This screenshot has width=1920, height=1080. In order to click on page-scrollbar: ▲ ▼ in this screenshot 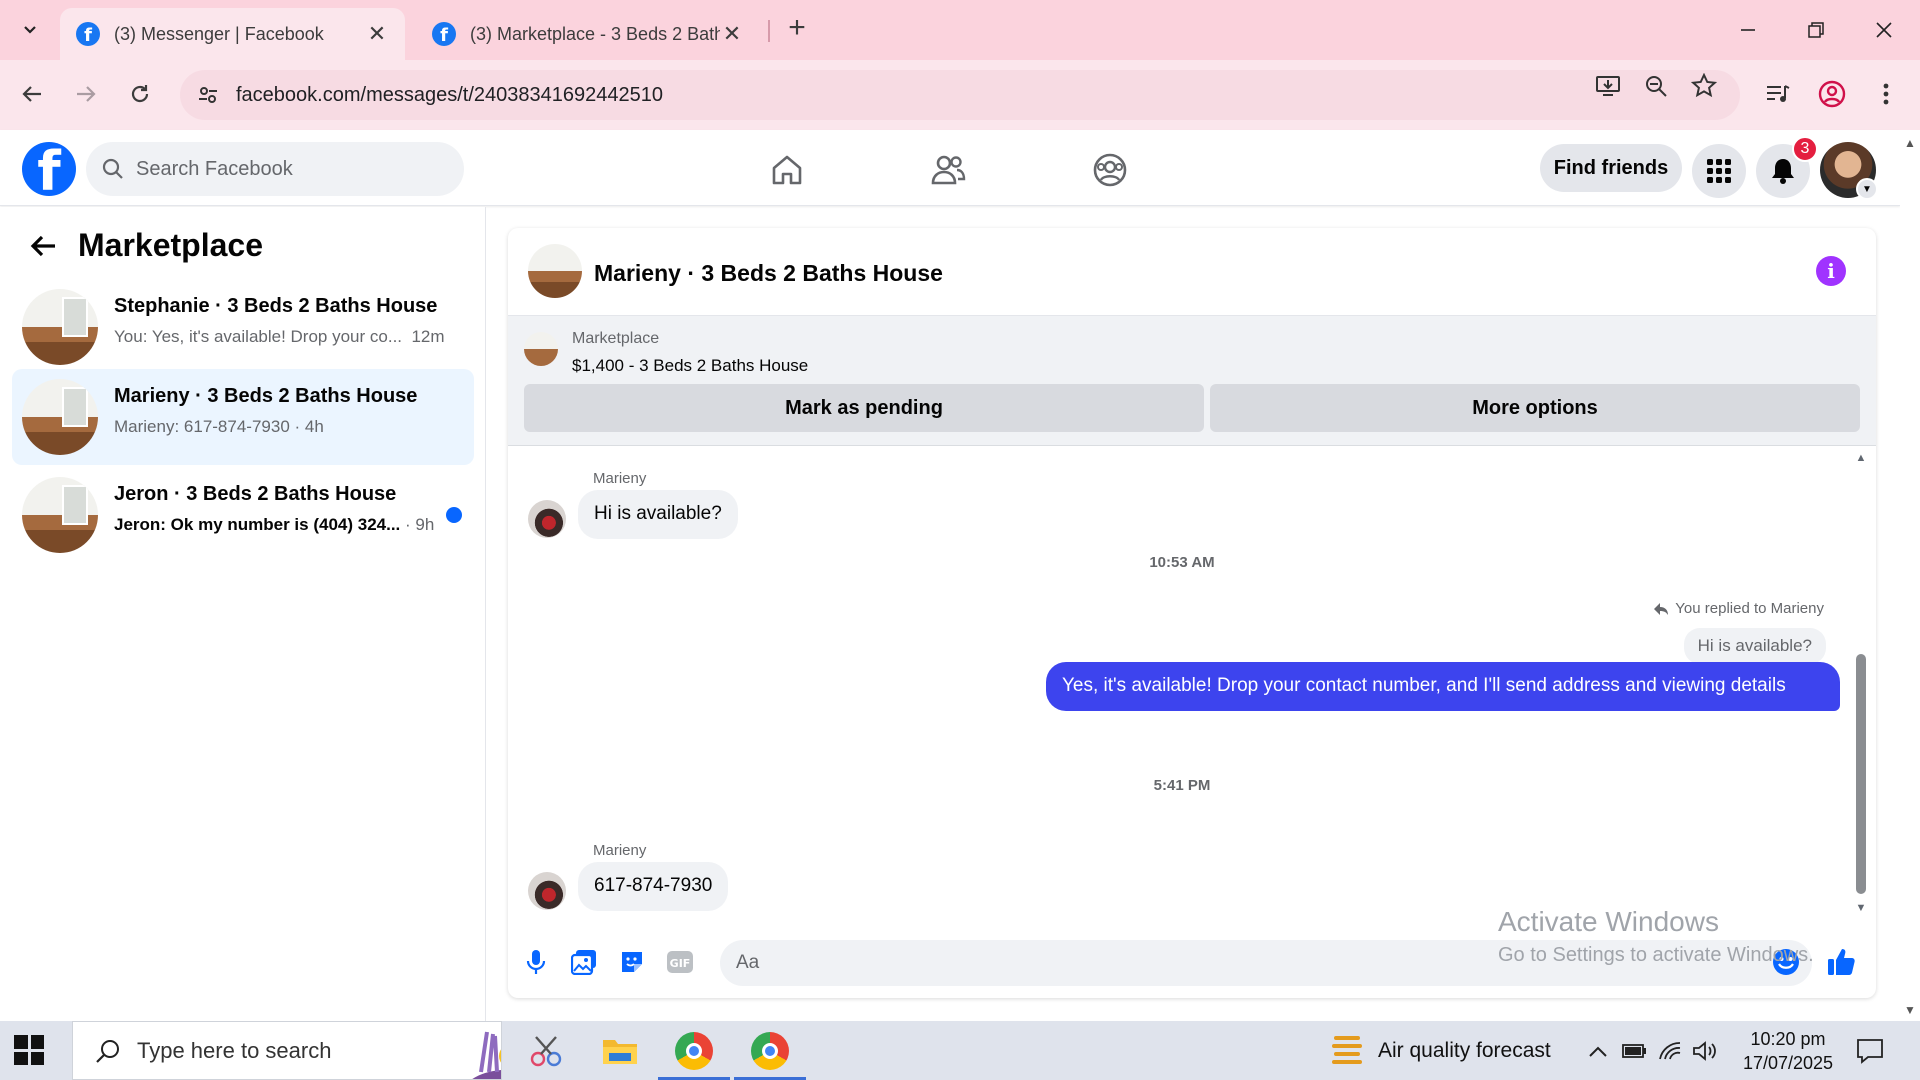, I will do `click(1910, 575)`.